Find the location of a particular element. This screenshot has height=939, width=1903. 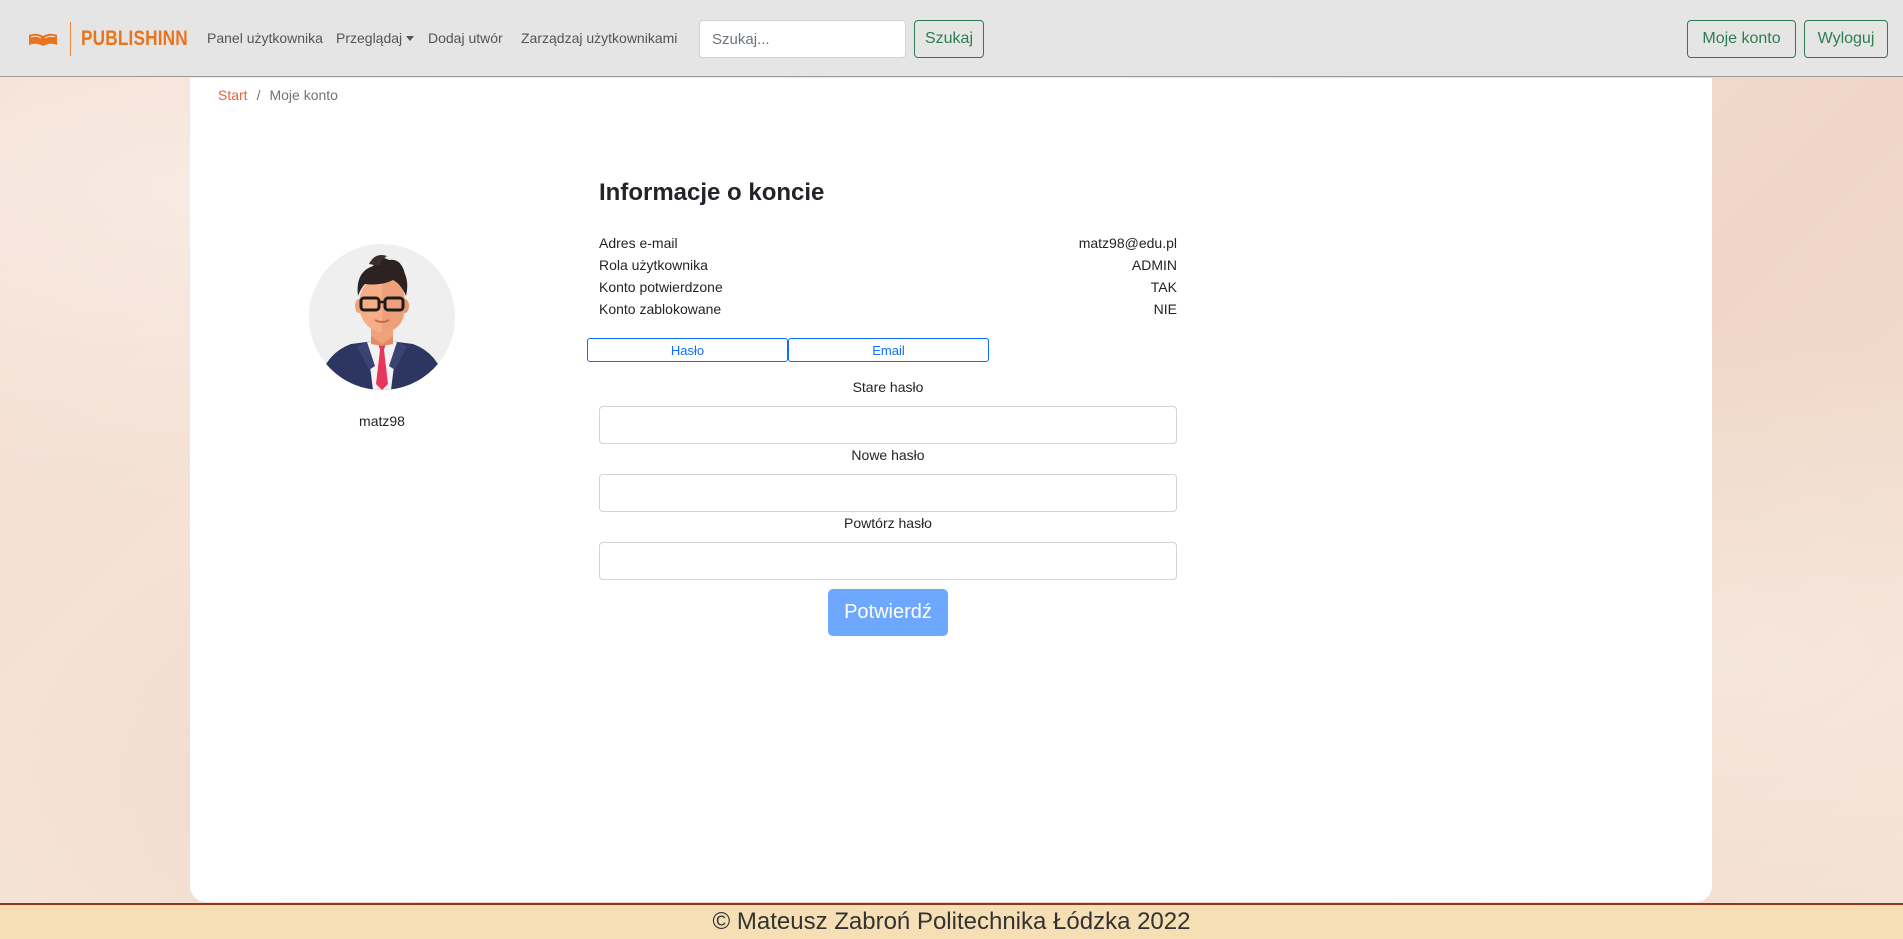

confirm-button: Potwierdź is located at coordinates (888, 612).